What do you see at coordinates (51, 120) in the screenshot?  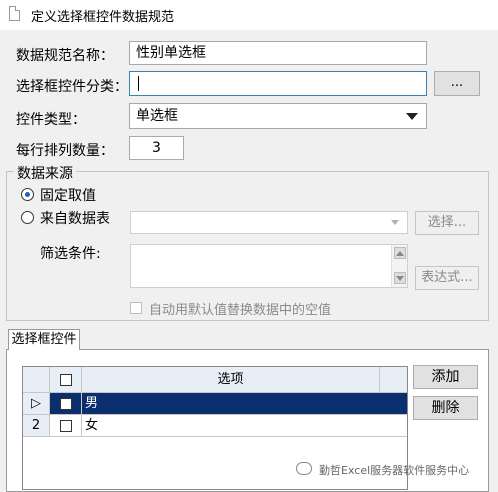 I see `control-type-label: 控件类型：` at bounding box center [51, 120].